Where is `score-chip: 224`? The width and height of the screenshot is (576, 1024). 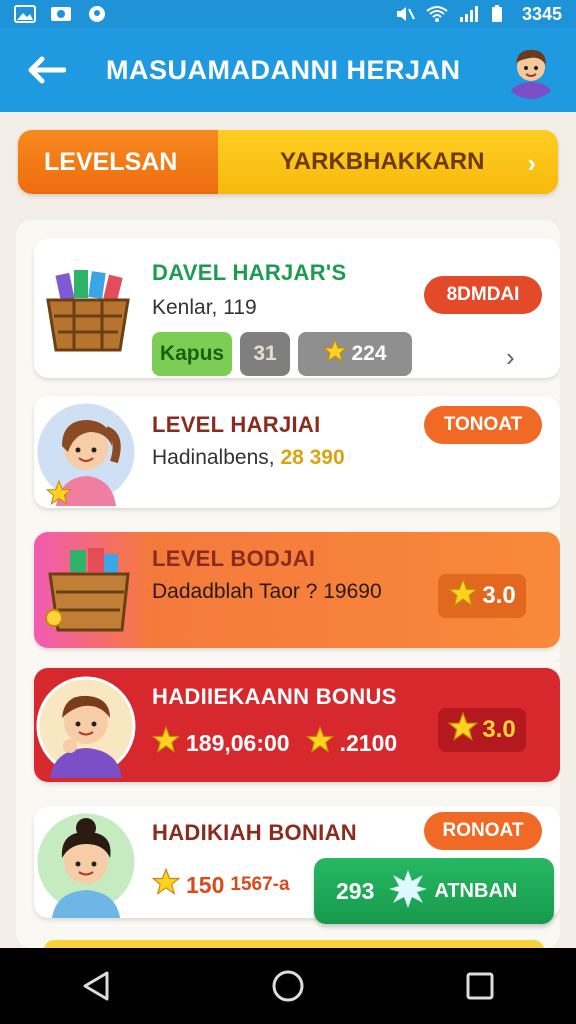 score-chip: 224 is located at coordinates (355, 354).